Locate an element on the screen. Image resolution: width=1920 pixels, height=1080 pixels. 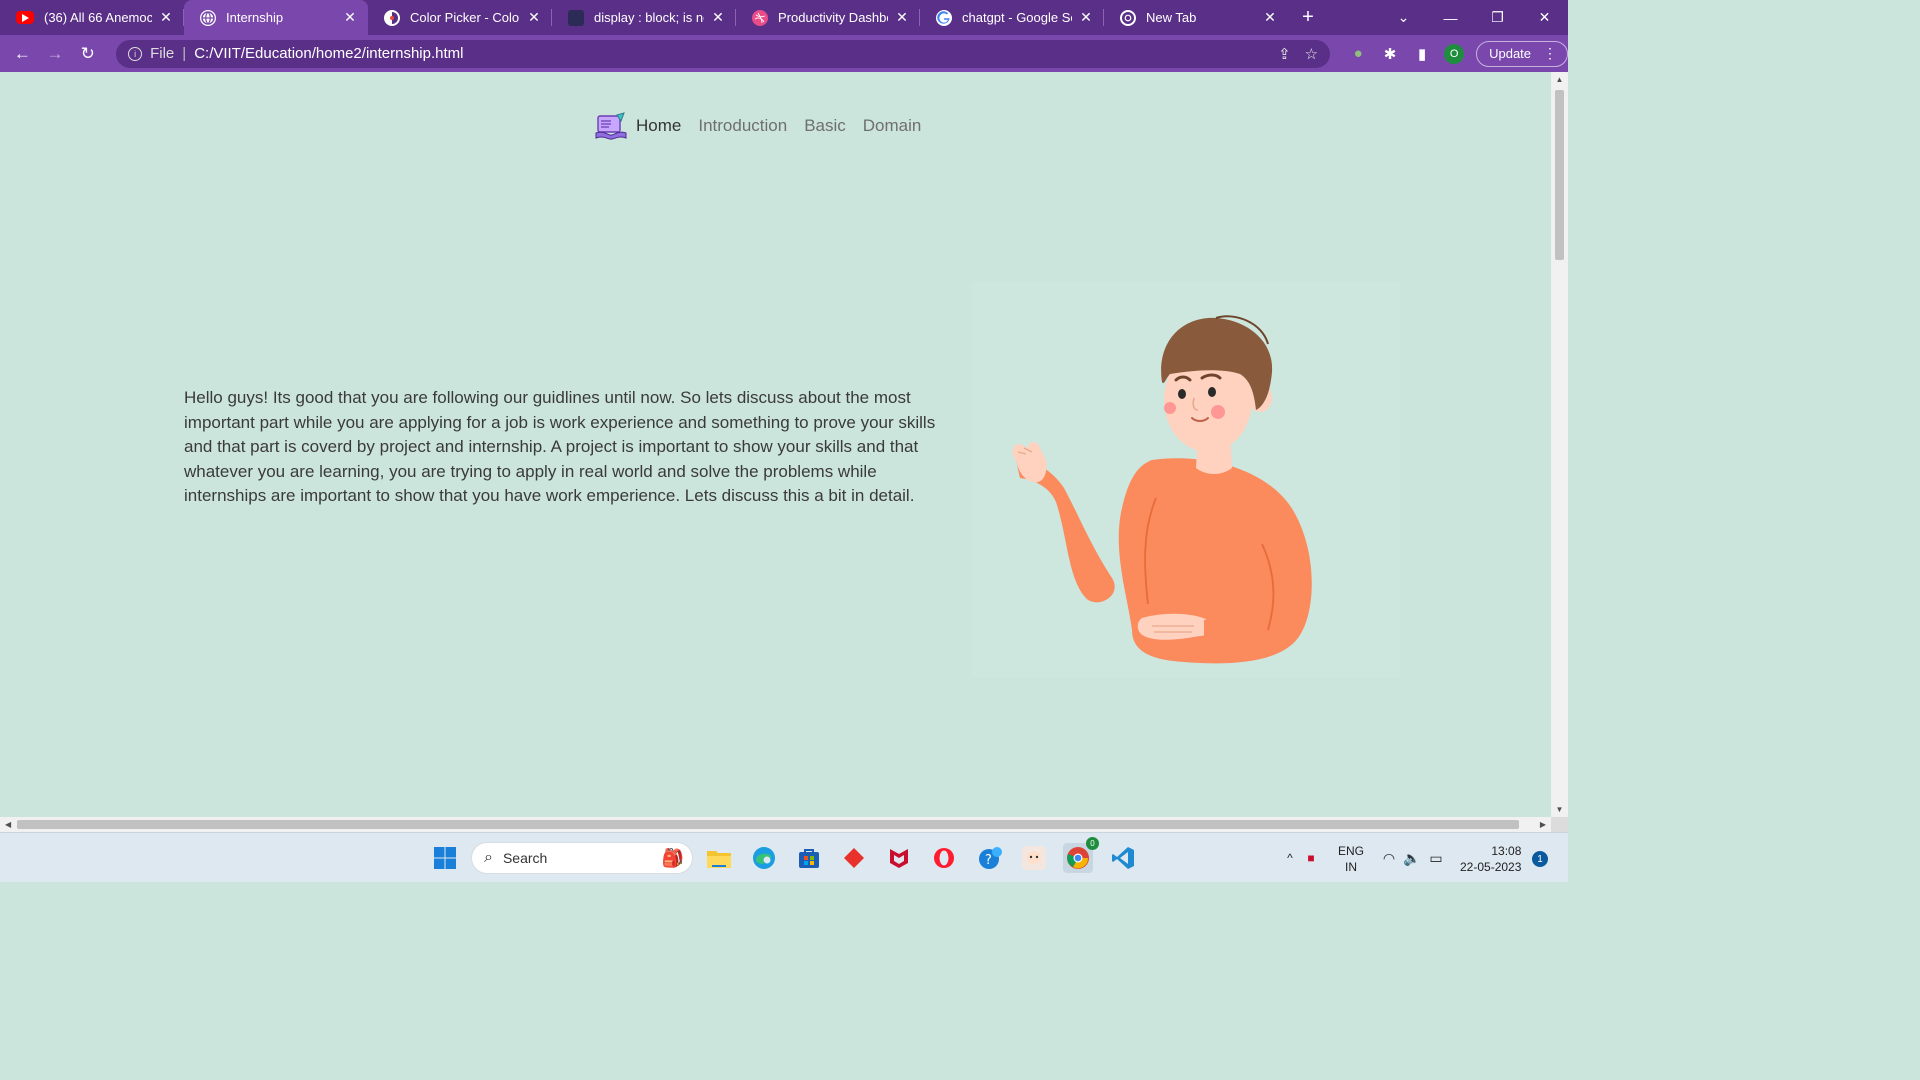
file-explorer-icon is located at coordinates (719, 858).